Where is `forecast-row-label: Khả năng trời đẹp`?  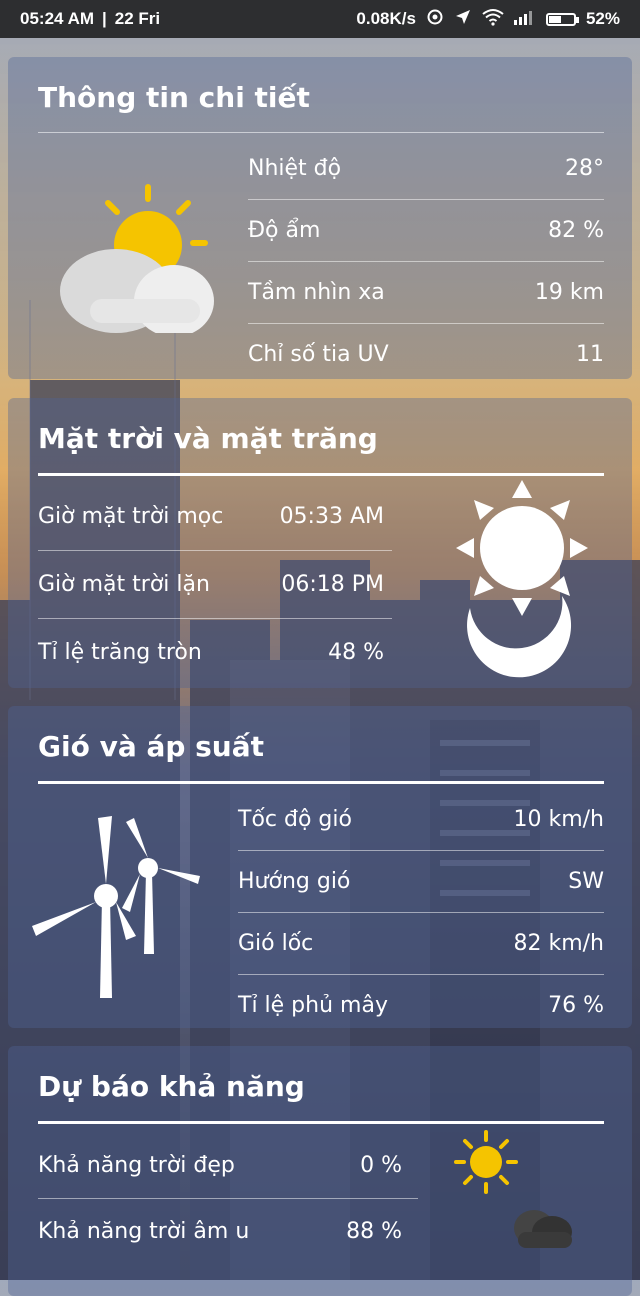 forecast-row-label: Khả năng trời đẹp is located at coordinates (136, 1165).